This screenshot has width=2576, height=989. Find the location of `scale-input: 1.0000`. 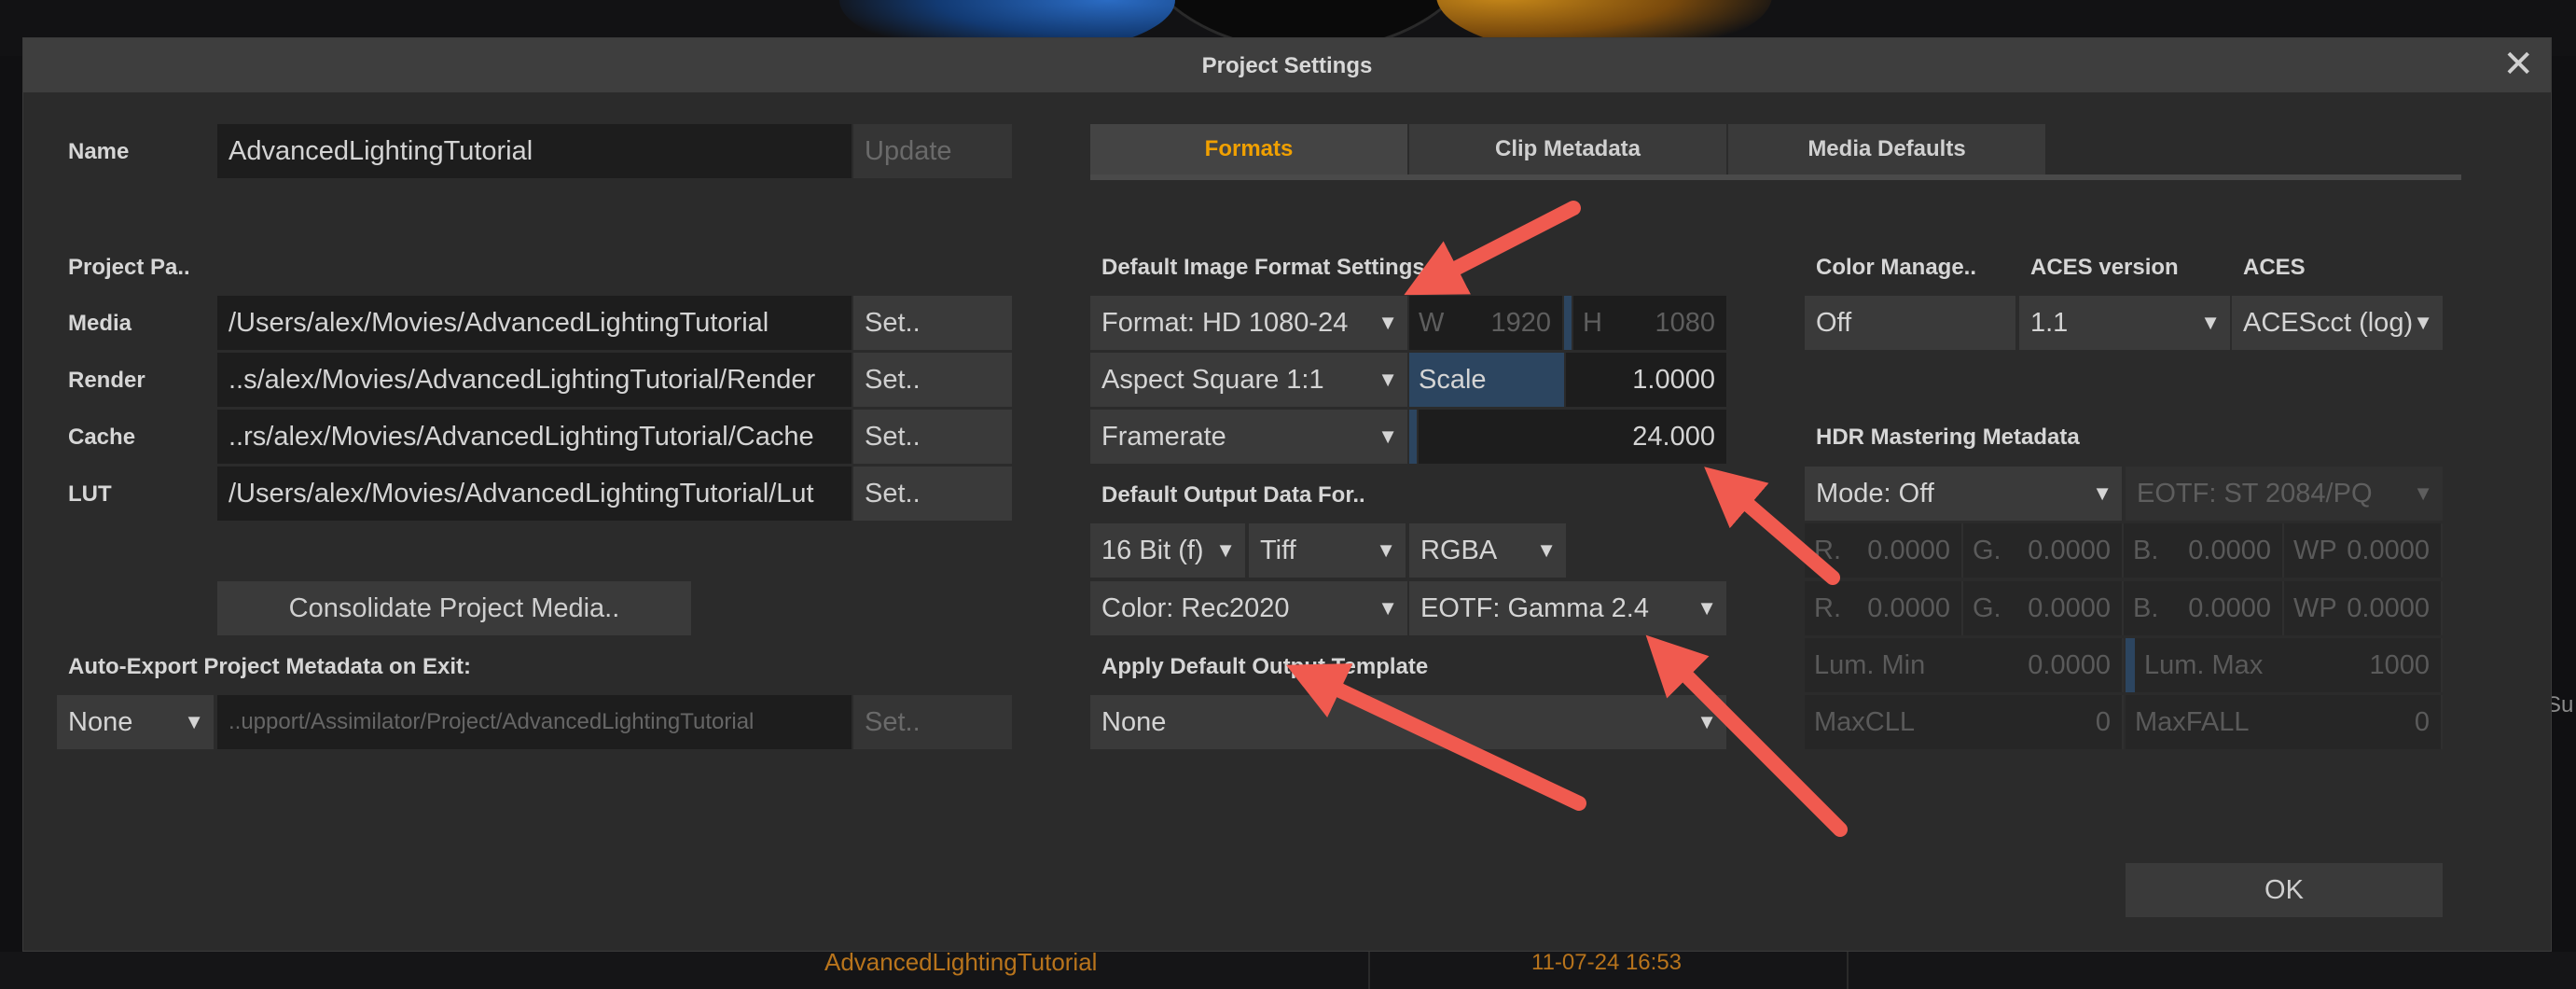

scale-input: 1.0000 is located at coordinates (1646, 380).